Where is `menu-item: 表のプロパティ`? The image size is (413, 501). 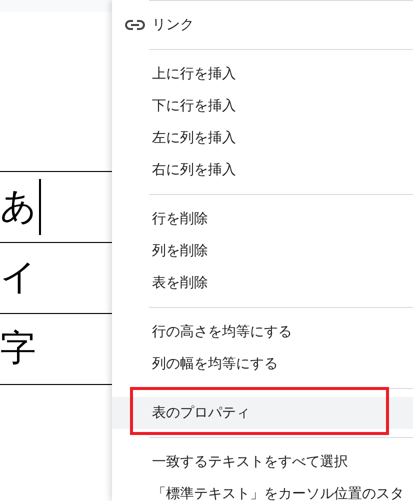 menu-item: 表のプロパティ is located at coordinates (262, 413).